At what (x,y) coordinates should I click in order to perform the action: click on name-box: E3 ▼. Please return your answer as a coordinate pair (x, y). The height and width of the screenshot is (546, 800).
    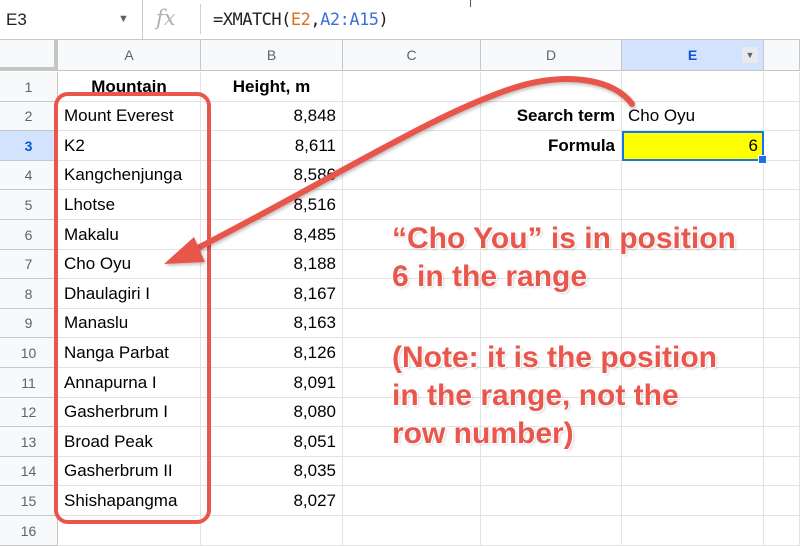
    Looking at the image, I should click on (71, 19).